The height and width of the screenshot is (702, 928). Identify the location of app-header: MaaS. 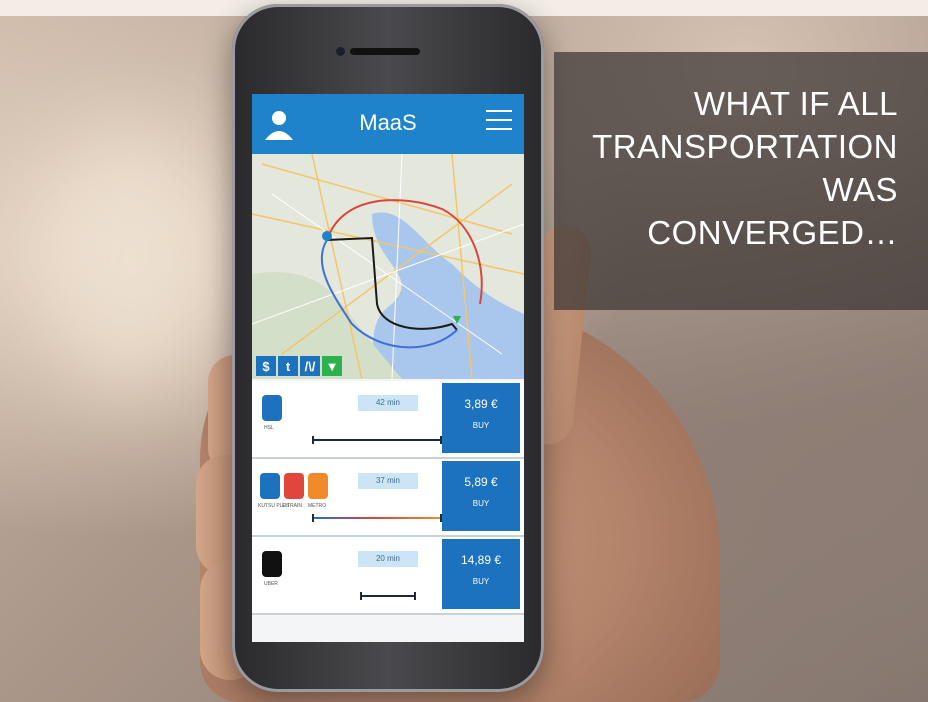
(388, 124).